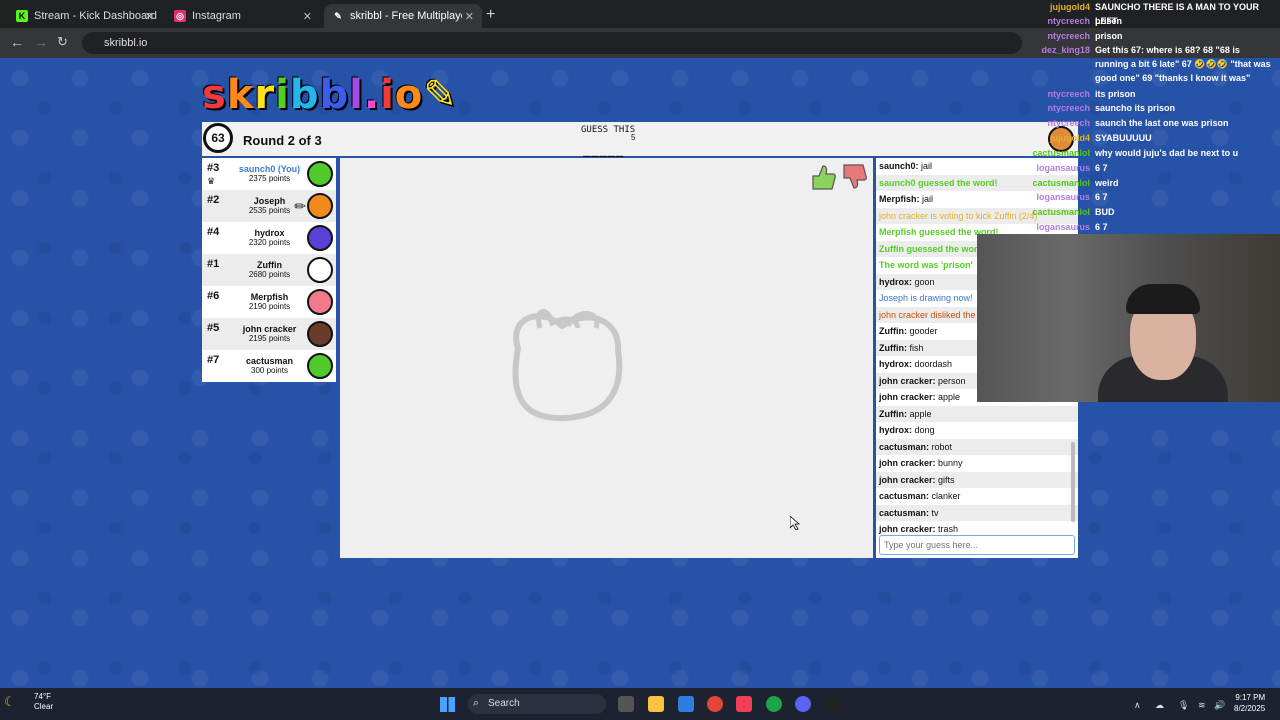 This screenshot has width=1280, height=720. I want to click on player-row: #4 hydrox 2320 points, so click(269, 238).